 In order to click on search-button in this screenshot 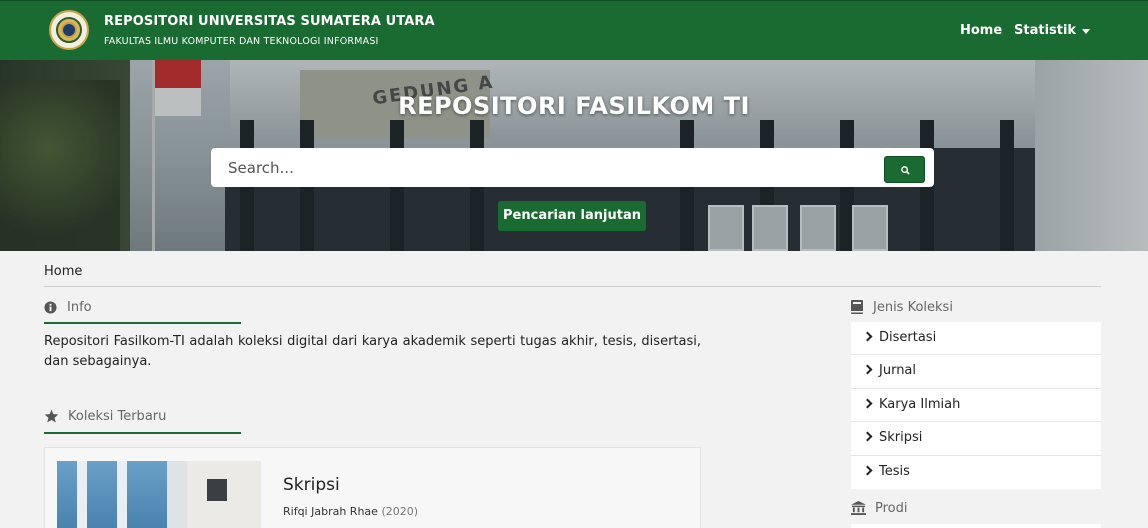, I will do `click(904, 169)`.